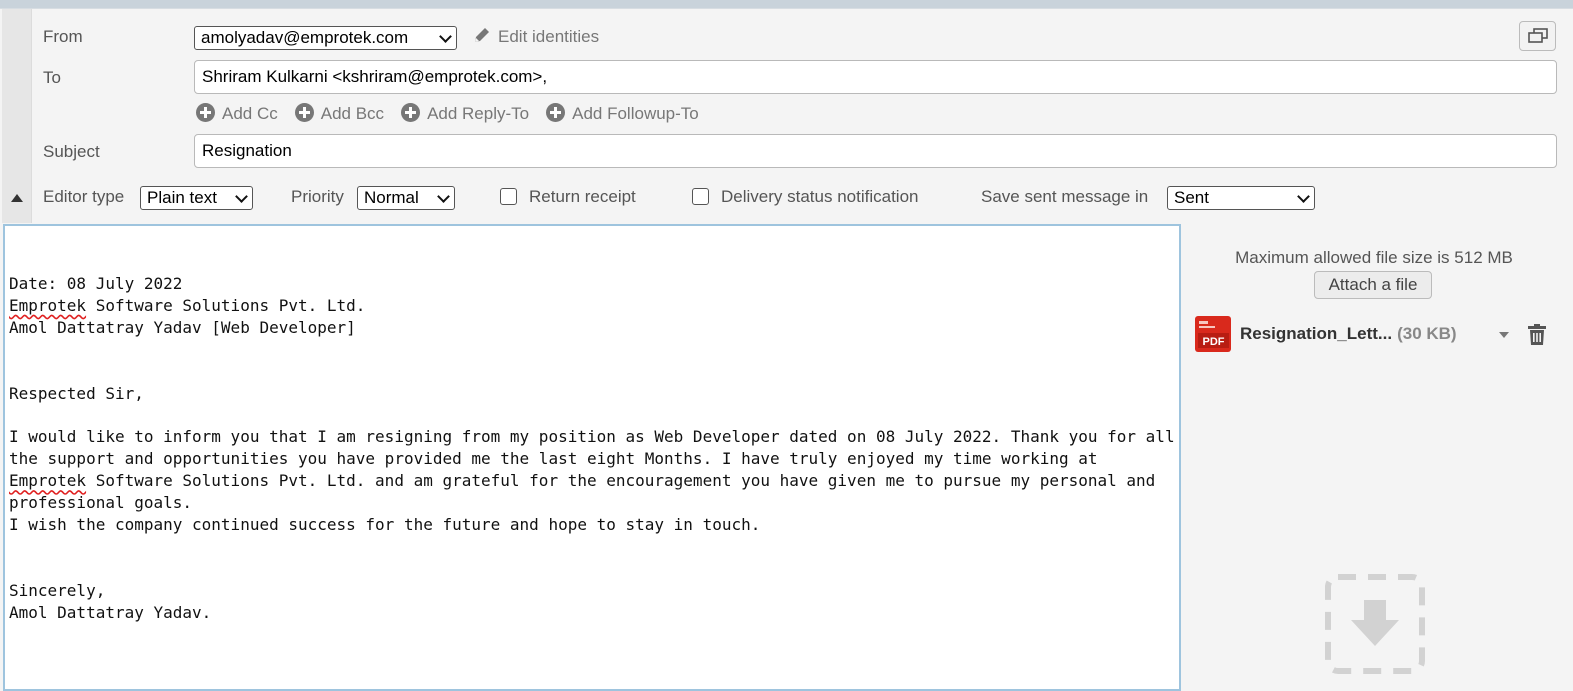 The image size is (1573, 691). I want to click on body-date-suffix: July 2022, so click(134, 283).